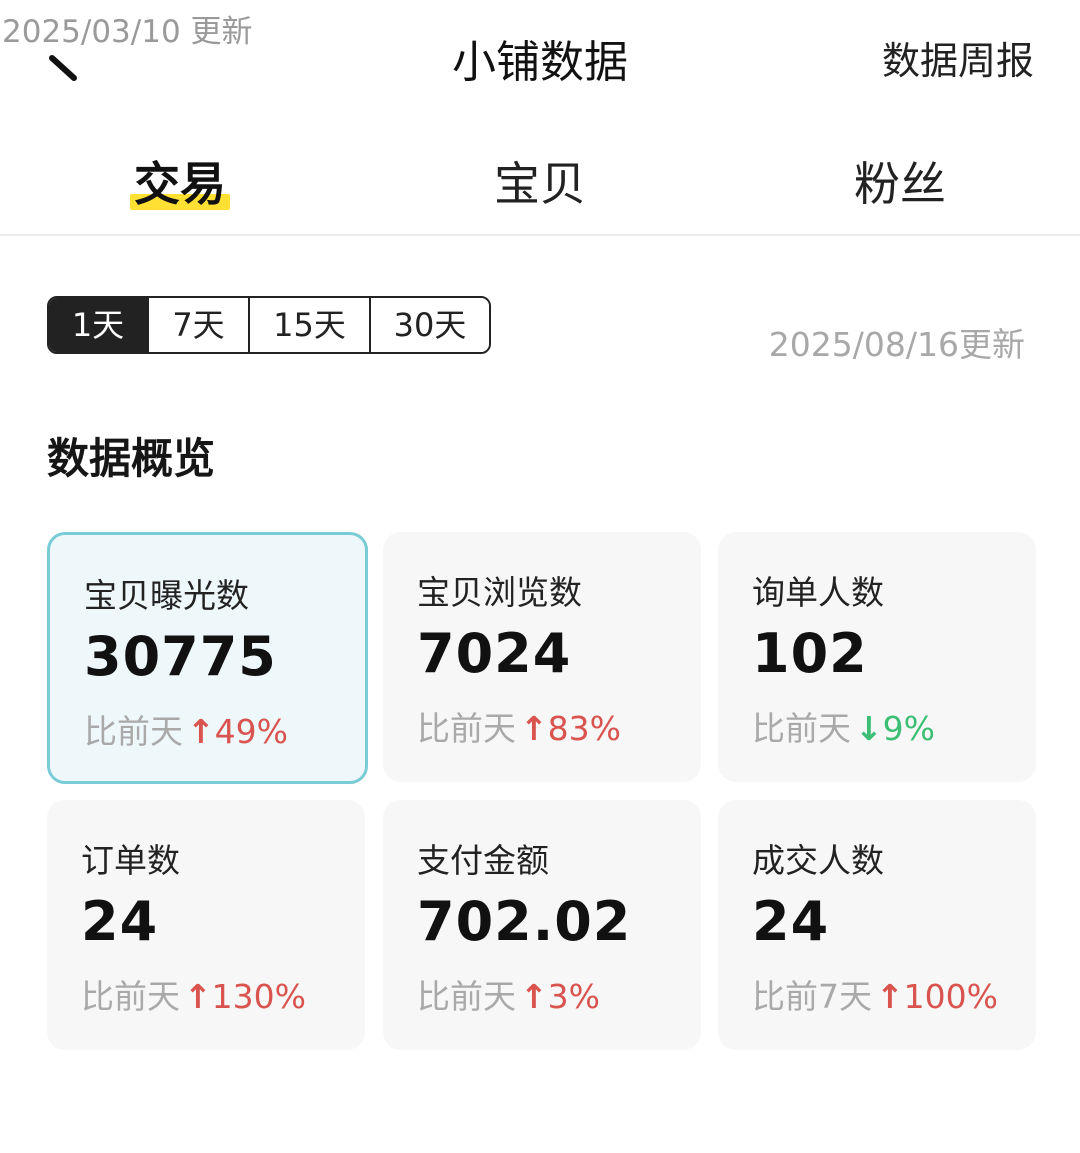 This screenshot has height=1153, width=1080. Describe the element at coordinates (131, 458) in the screenshot. I see `section-title: 数据概览` at that location.